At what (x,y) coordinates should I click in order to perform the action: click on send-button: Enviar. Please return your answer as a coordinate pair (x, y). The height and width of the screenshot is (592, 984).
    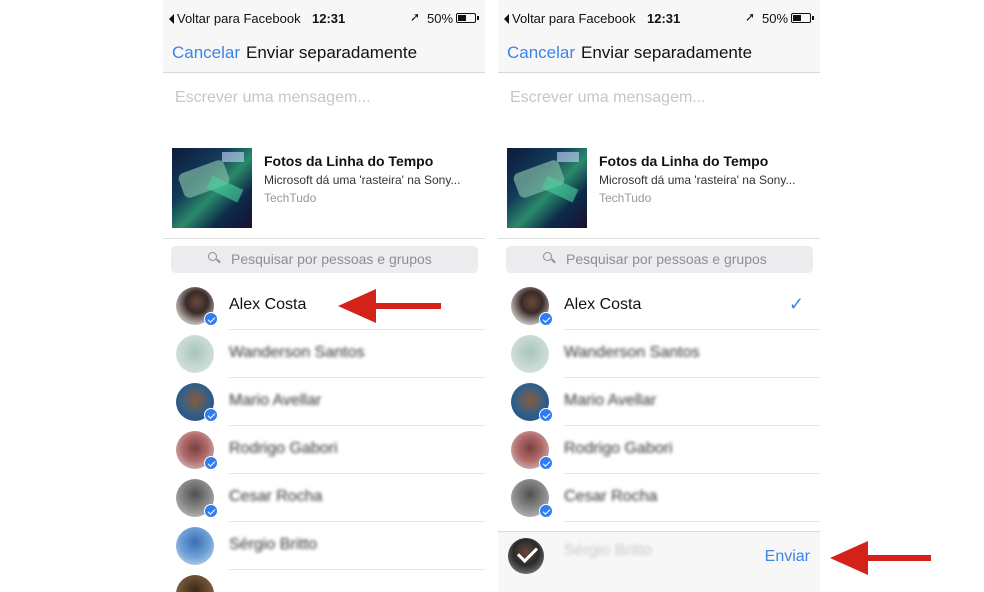
    Looking at the image, I should click on (787, 557).